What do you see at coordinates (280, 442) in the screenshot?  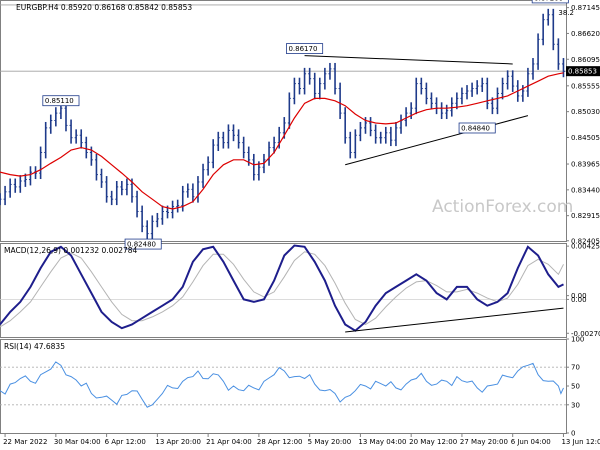 I see `x-tick-label: 28 Apr 12:00` at bounding box center [280, 442].